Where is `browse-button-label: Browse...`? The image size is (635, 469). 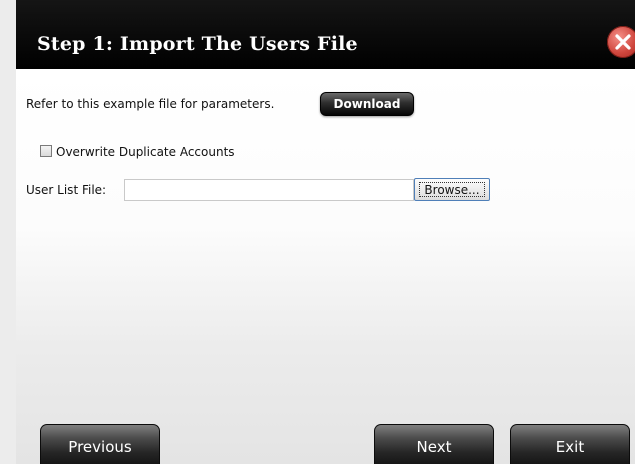
browse-button-label: Browse... is located at coordinates (452, 189).